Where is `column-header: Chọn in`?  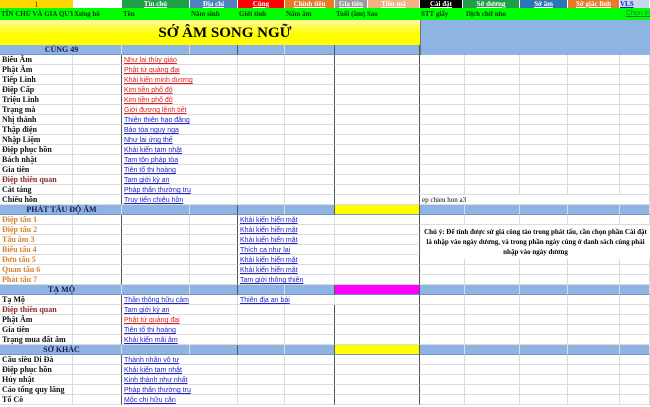 column-header: Chọn in is located at coordinates (630, 14).